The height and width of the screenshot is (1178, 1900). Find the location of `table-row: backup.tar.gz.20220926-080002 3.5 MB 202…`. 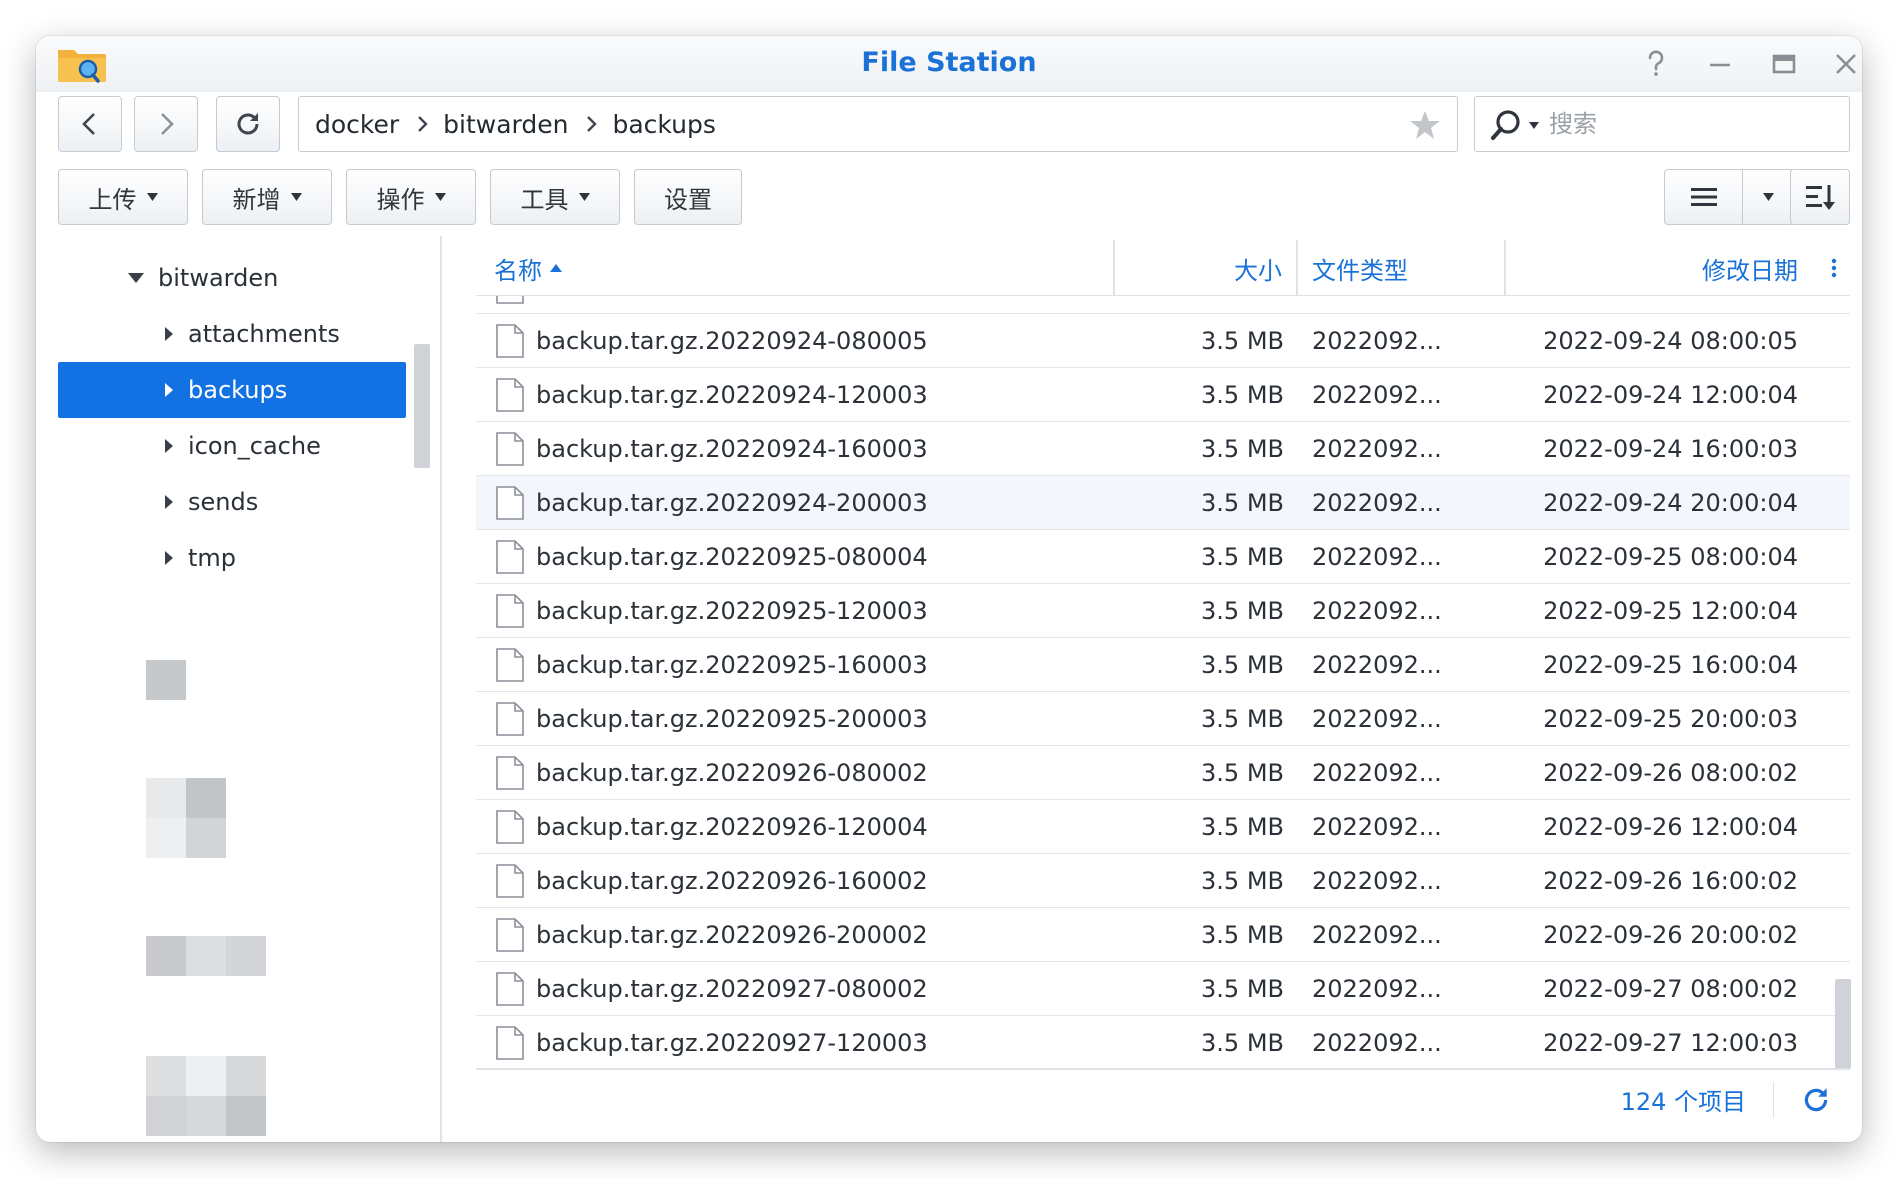

table-row: backup.tar.gz.20220926-080002 3.5 MB 202… is located at coordinates (1163, 773).